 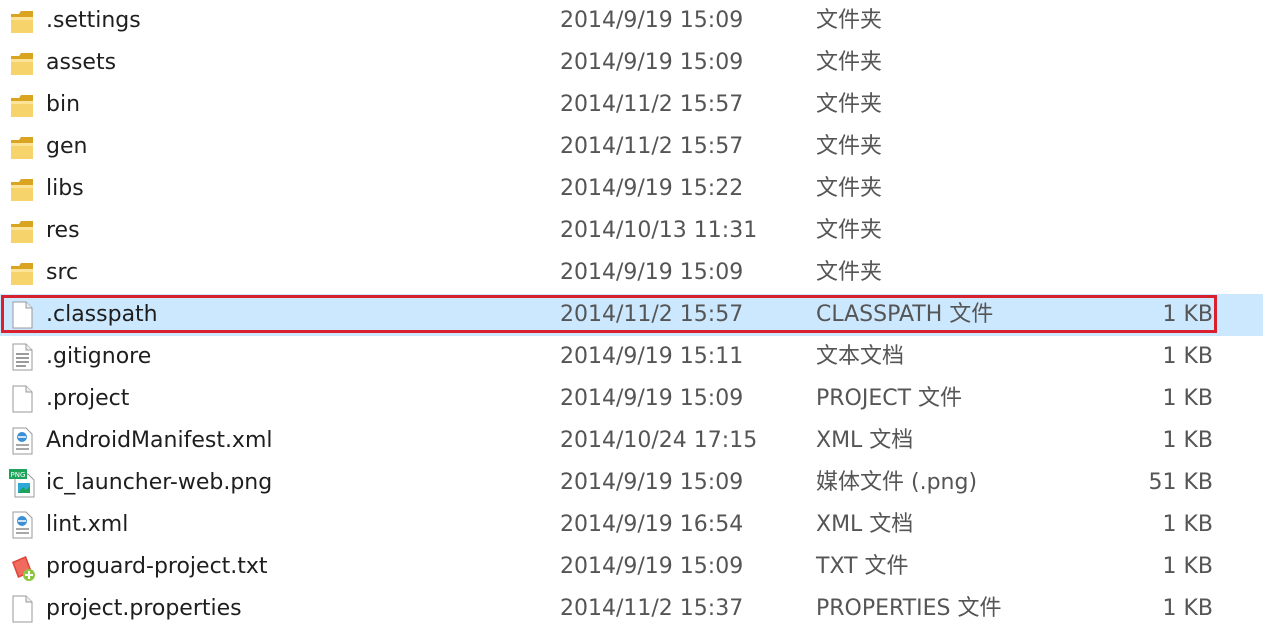 What do you see at coordinates (67, 146) in the screenshot?
I see `file-name: gen` at bounding box center [67, 146].